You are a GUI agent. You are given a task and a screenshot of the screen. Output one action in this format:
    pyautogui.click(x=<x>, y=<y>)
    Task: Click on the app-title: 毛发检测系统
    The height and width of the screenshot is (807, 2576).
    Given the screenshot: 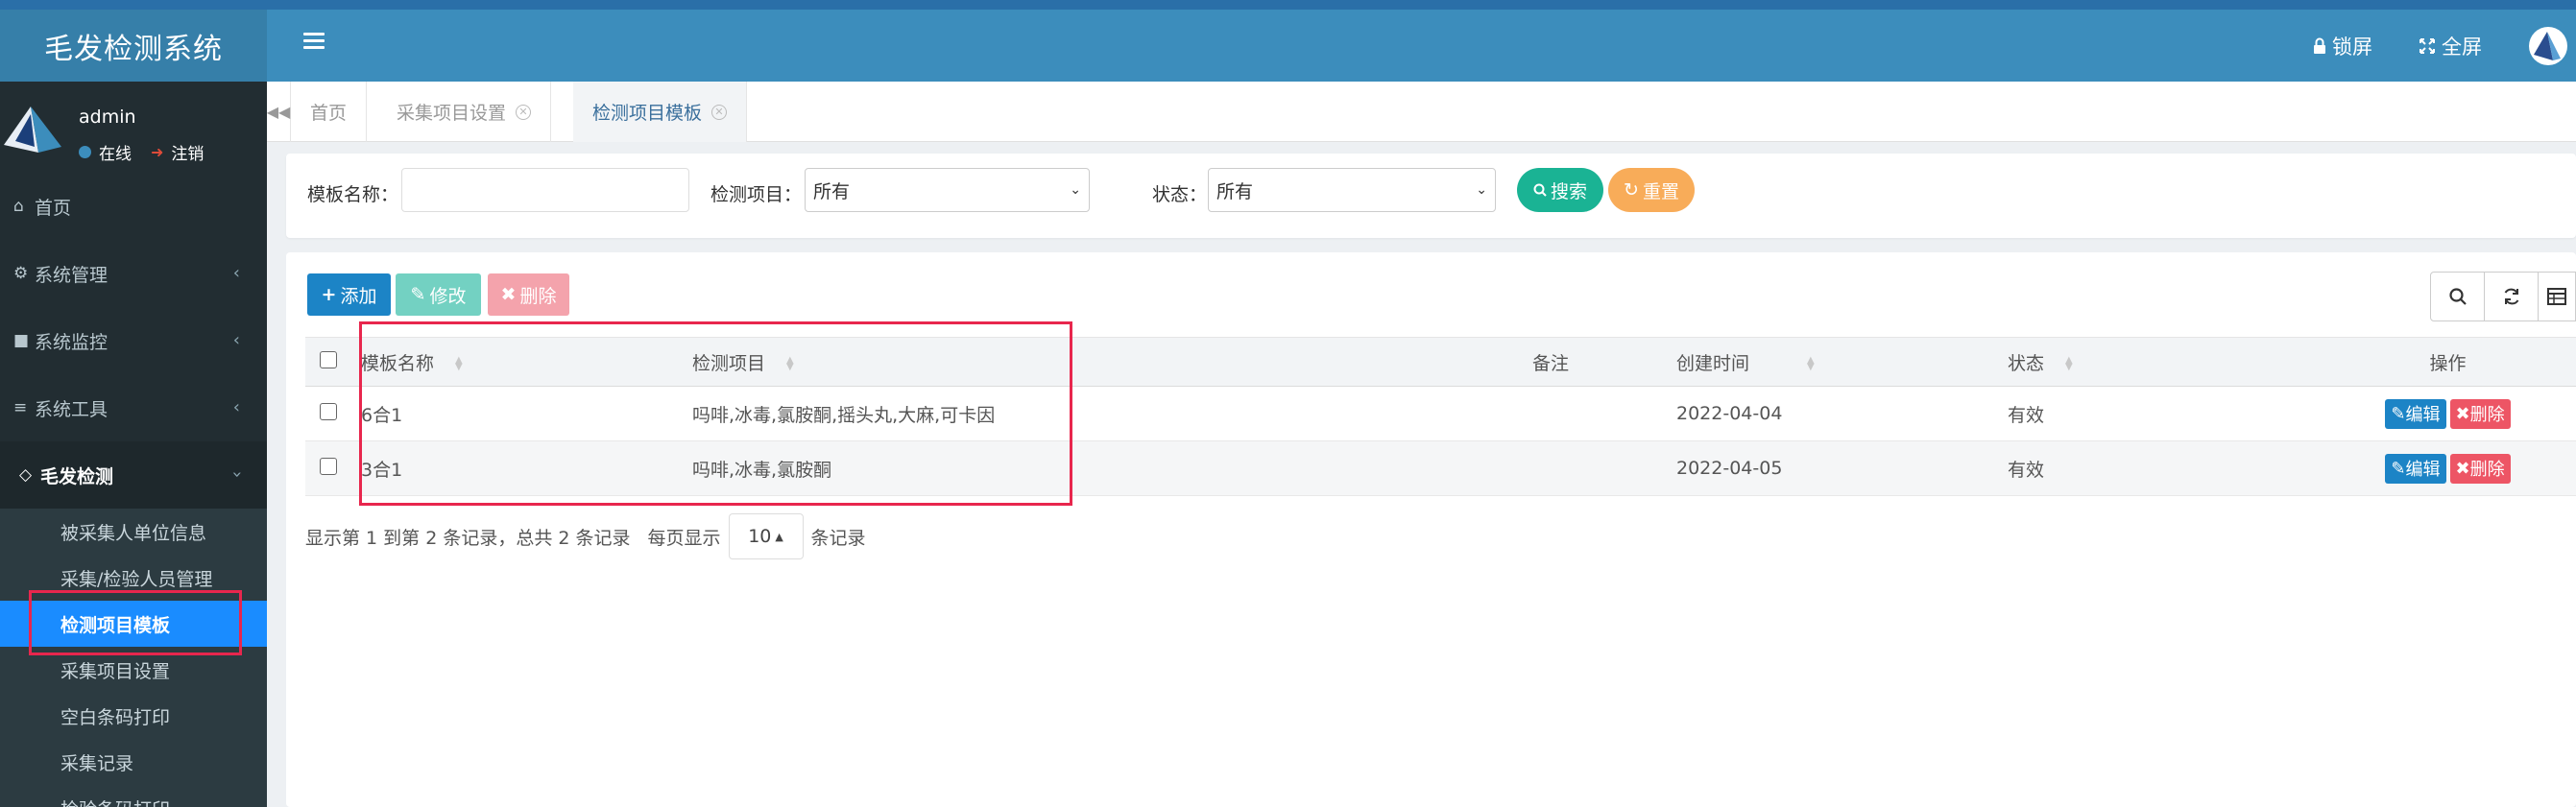 What is the action you would take?
    pyautogui.click(x=133, y=46)
    